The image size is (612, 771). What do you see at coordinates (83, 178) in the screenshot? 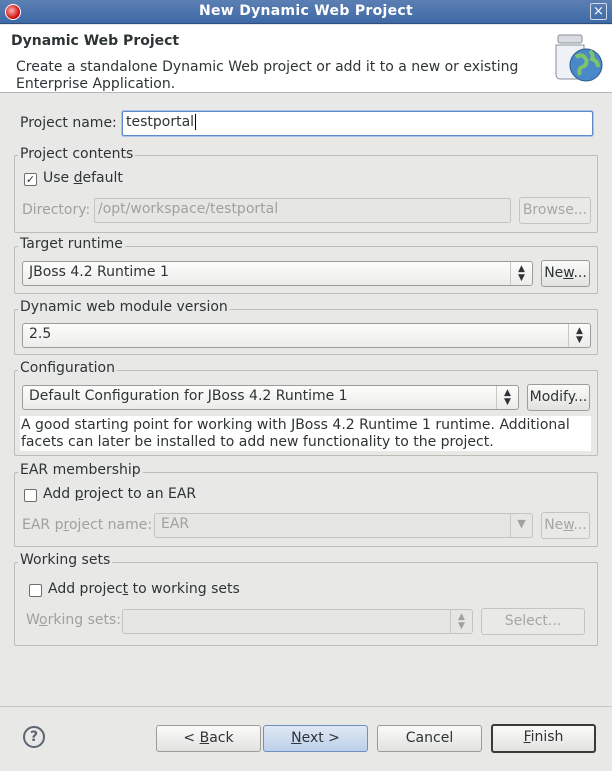
I see `use-default-label: Use default` at bounding box center [83, 178].